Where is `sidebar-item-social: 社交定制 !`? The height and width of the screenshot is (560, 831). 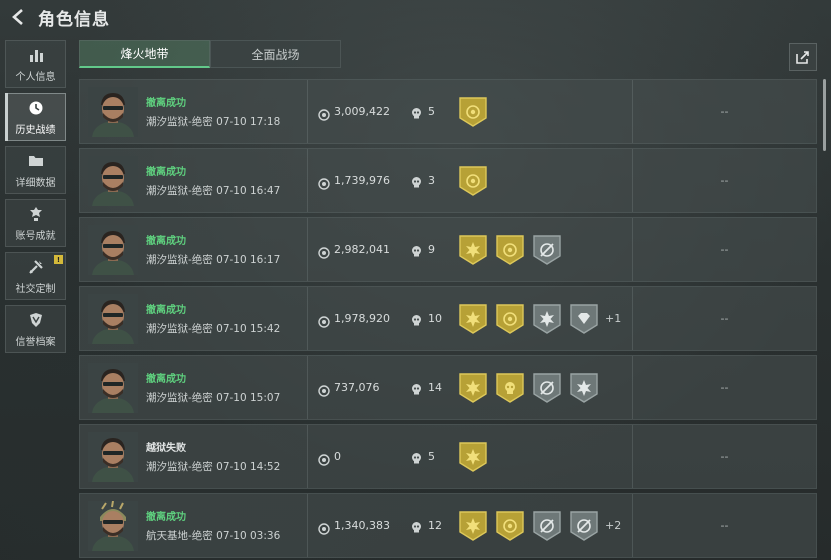 sidebar-item-social: 社交定制 ! is located at coordinates (35, 276).